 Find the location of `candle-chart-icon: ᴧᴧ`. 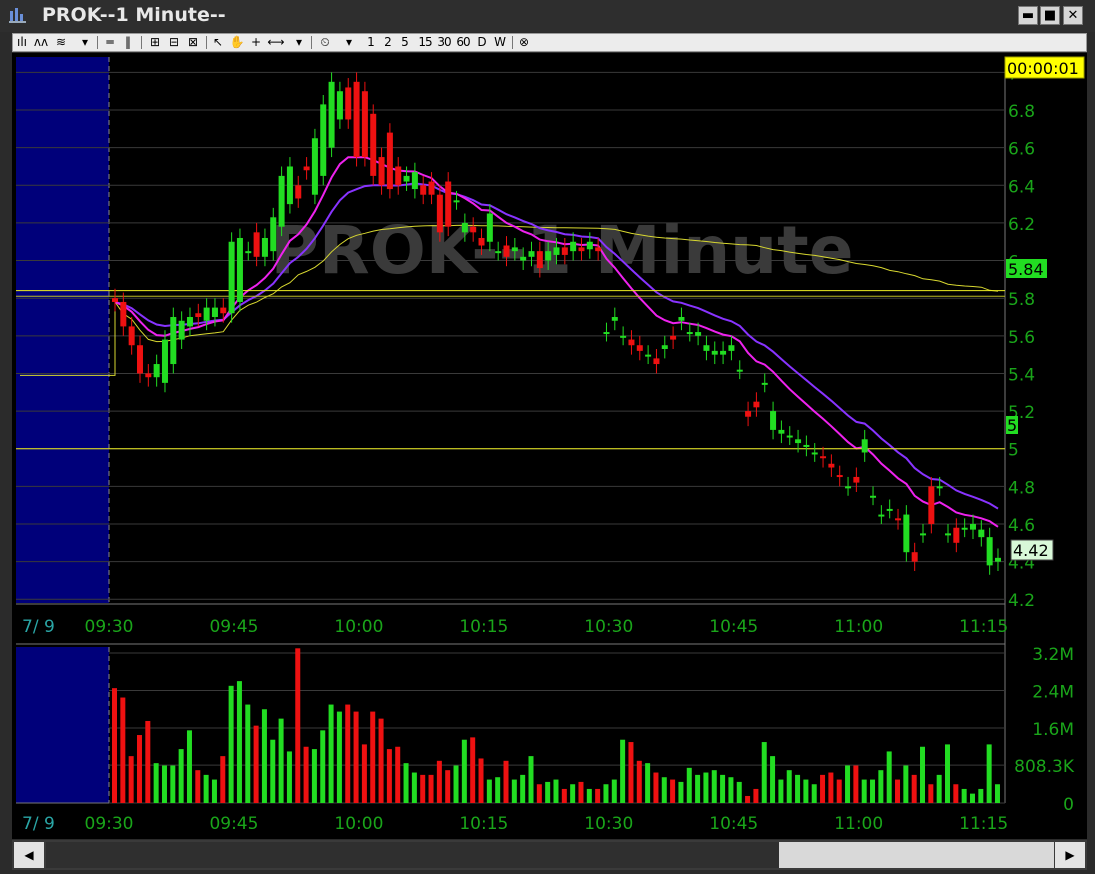

candle-chart-icon: ᴧᴧ is located at coordinates (41, 42).